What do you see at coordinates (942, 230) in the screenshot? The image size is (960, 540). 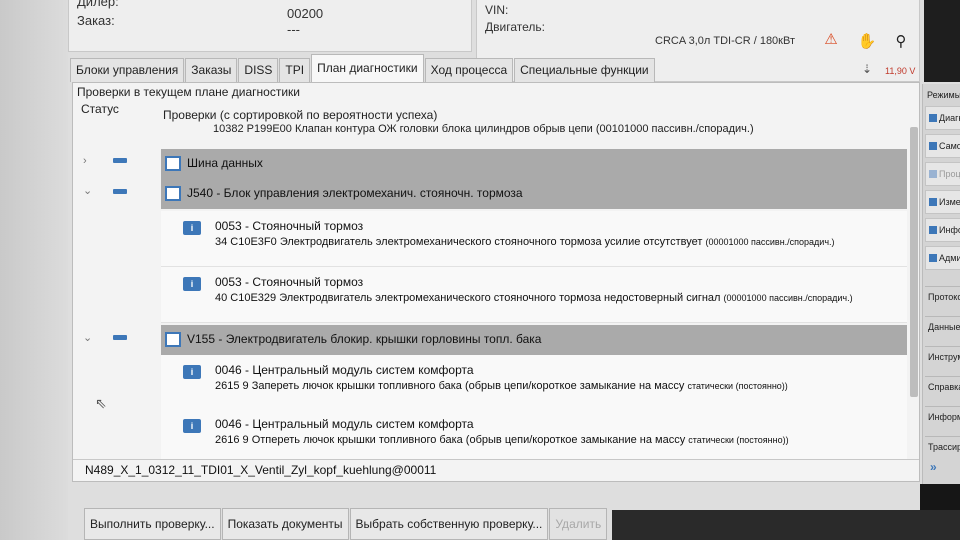 I see `side-item-info: Инфо` at bounding box center [942, 230].